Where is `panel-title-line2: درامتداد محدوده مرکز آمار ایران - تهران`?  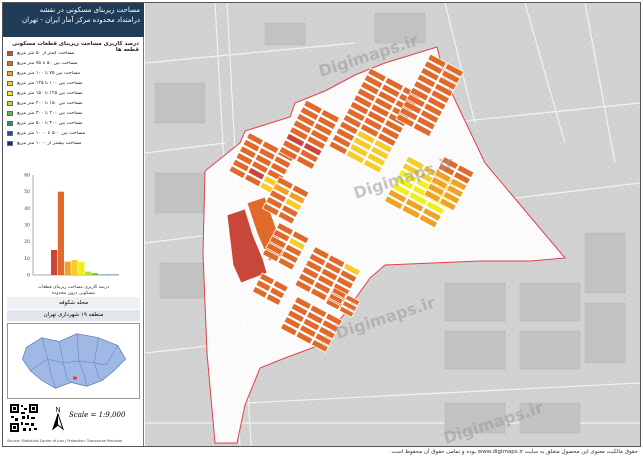
panel-title-line2: درامتداد محدوده مرکز آمار ایران - تهران is located at coordinates (80, 20).